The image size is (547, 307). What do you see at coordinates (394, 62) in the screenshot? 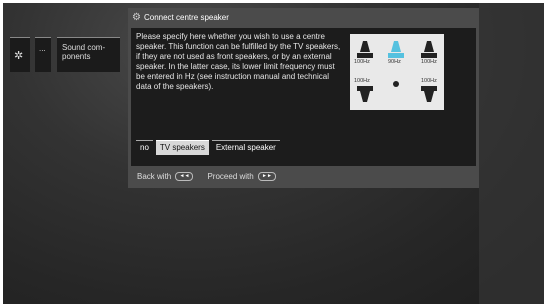
I see `centre-frequency: 90Hz` at bounding box center [394, 62].